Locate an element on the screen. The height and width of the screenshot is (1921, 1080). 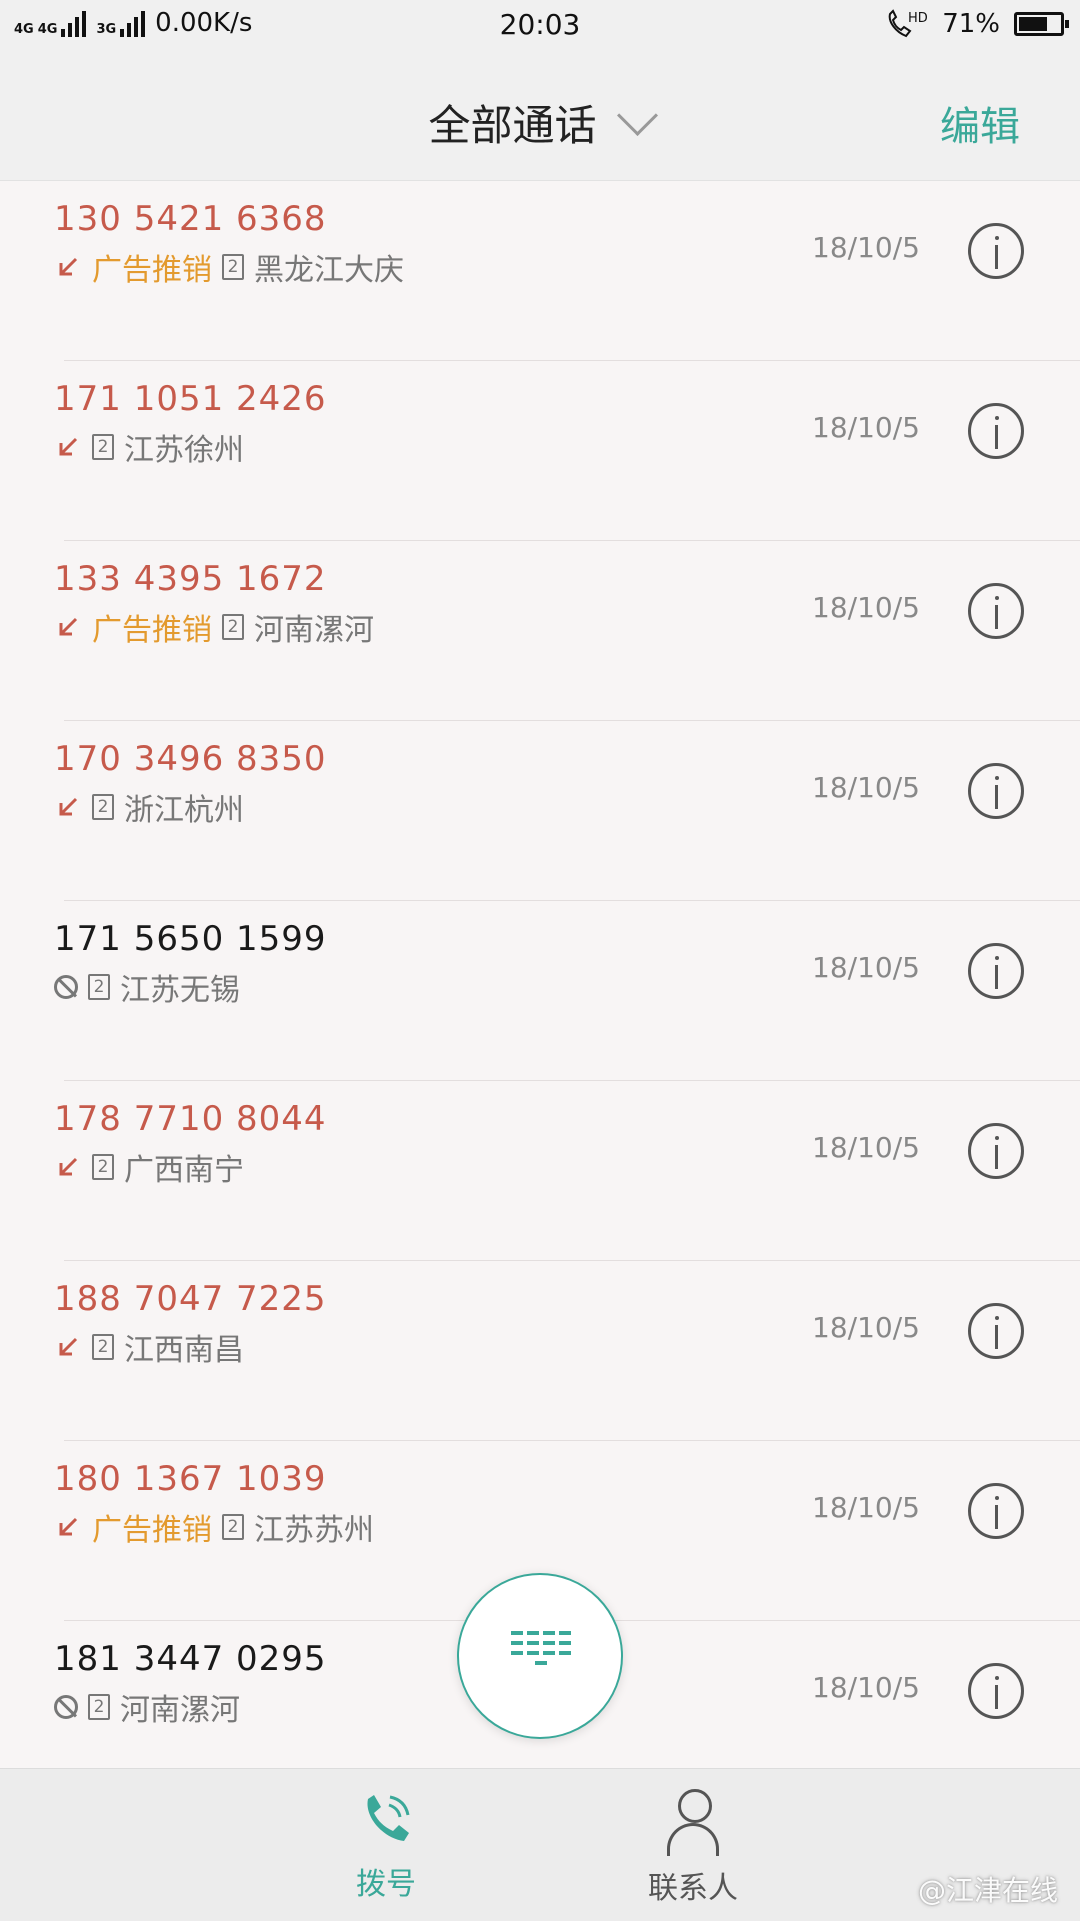
watermark: @江津在线 is located at coordinates (987, 1890).